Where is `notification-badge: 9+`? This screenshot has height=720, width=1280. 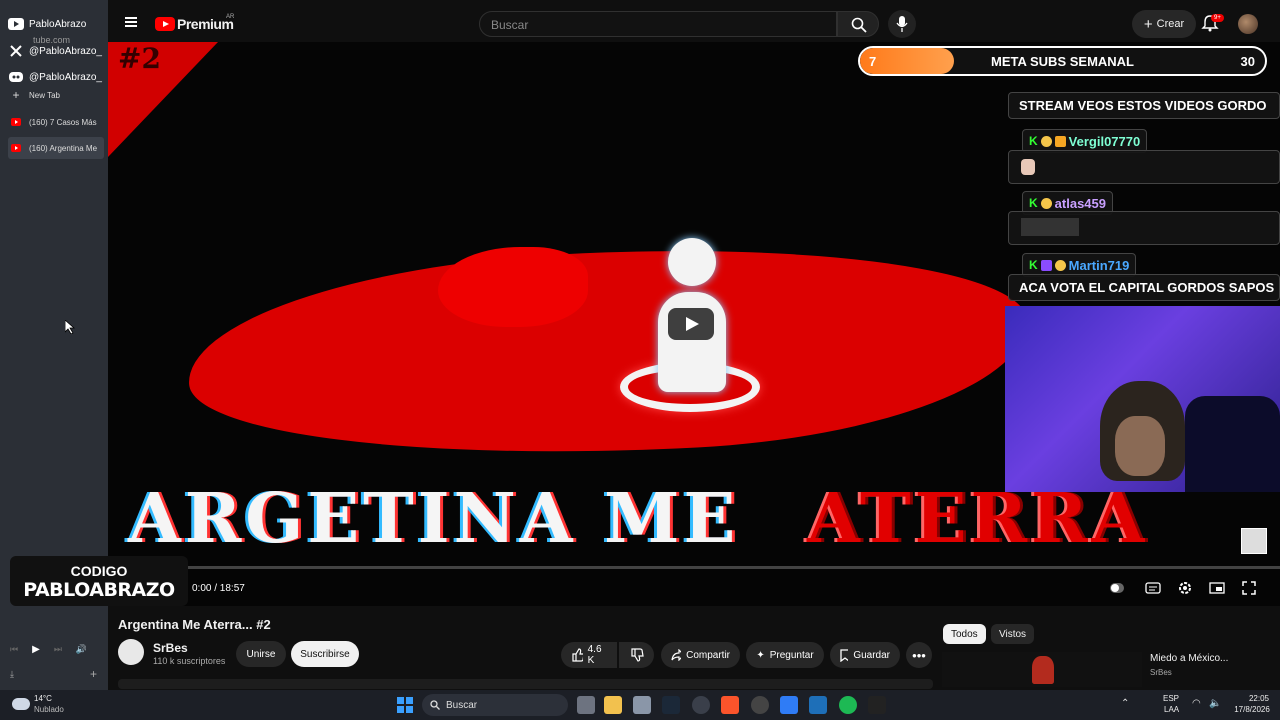 notification-badge: 9+ is located at coordinates (1217, 18).